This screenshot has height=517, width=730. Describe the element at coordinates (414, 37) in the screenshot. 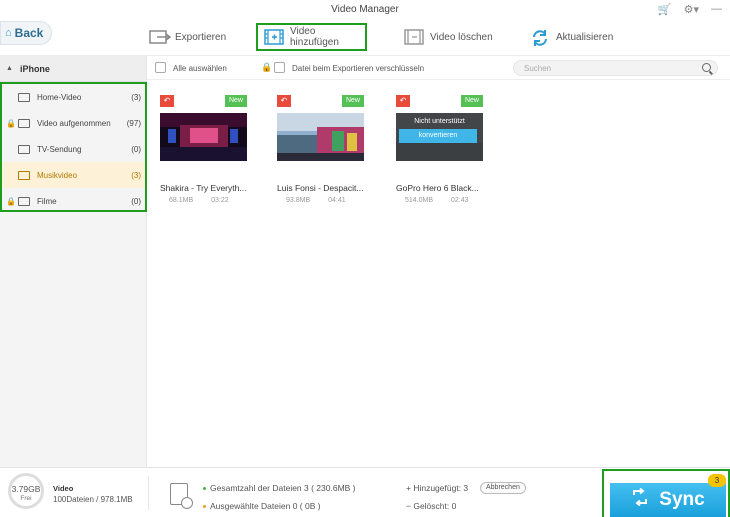

I see `film-delete-icon` at that location.